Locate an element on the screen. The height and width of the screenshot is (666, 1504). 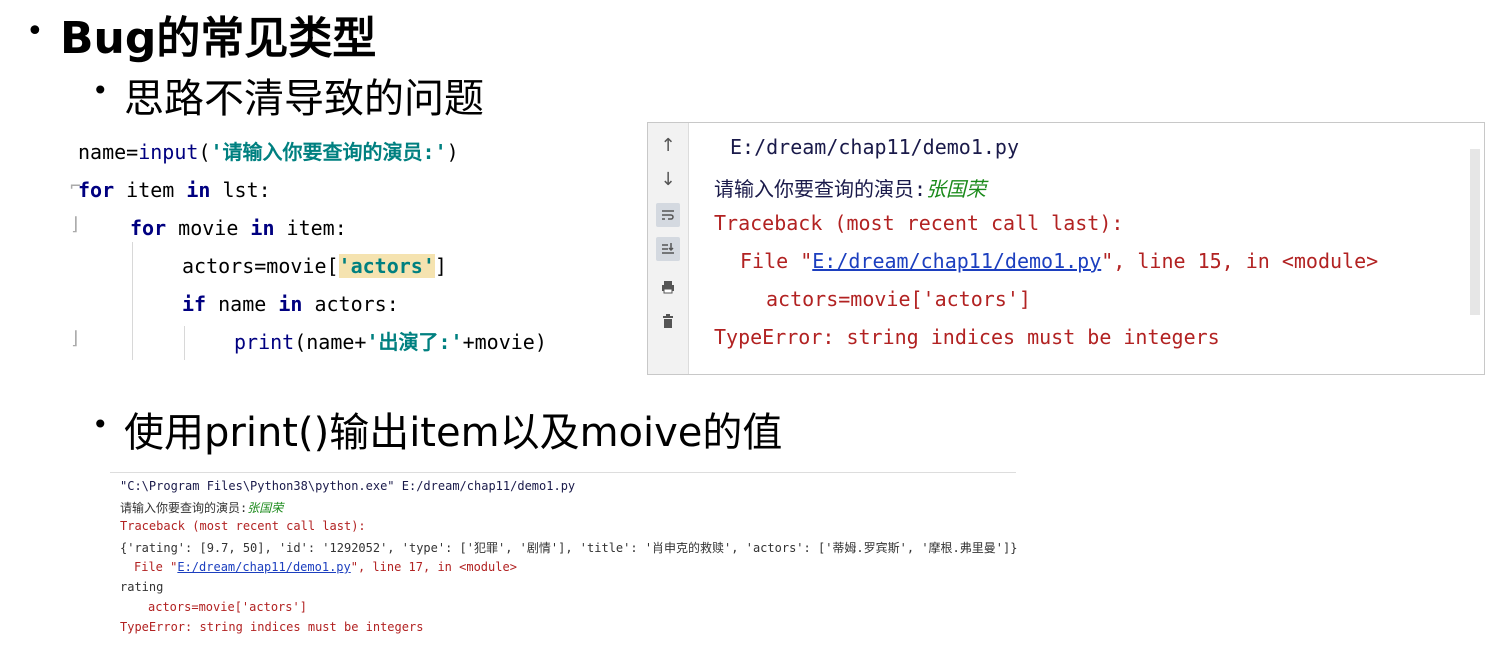
arrow-down-icon: ↓ is located at coordinates (668, 179).